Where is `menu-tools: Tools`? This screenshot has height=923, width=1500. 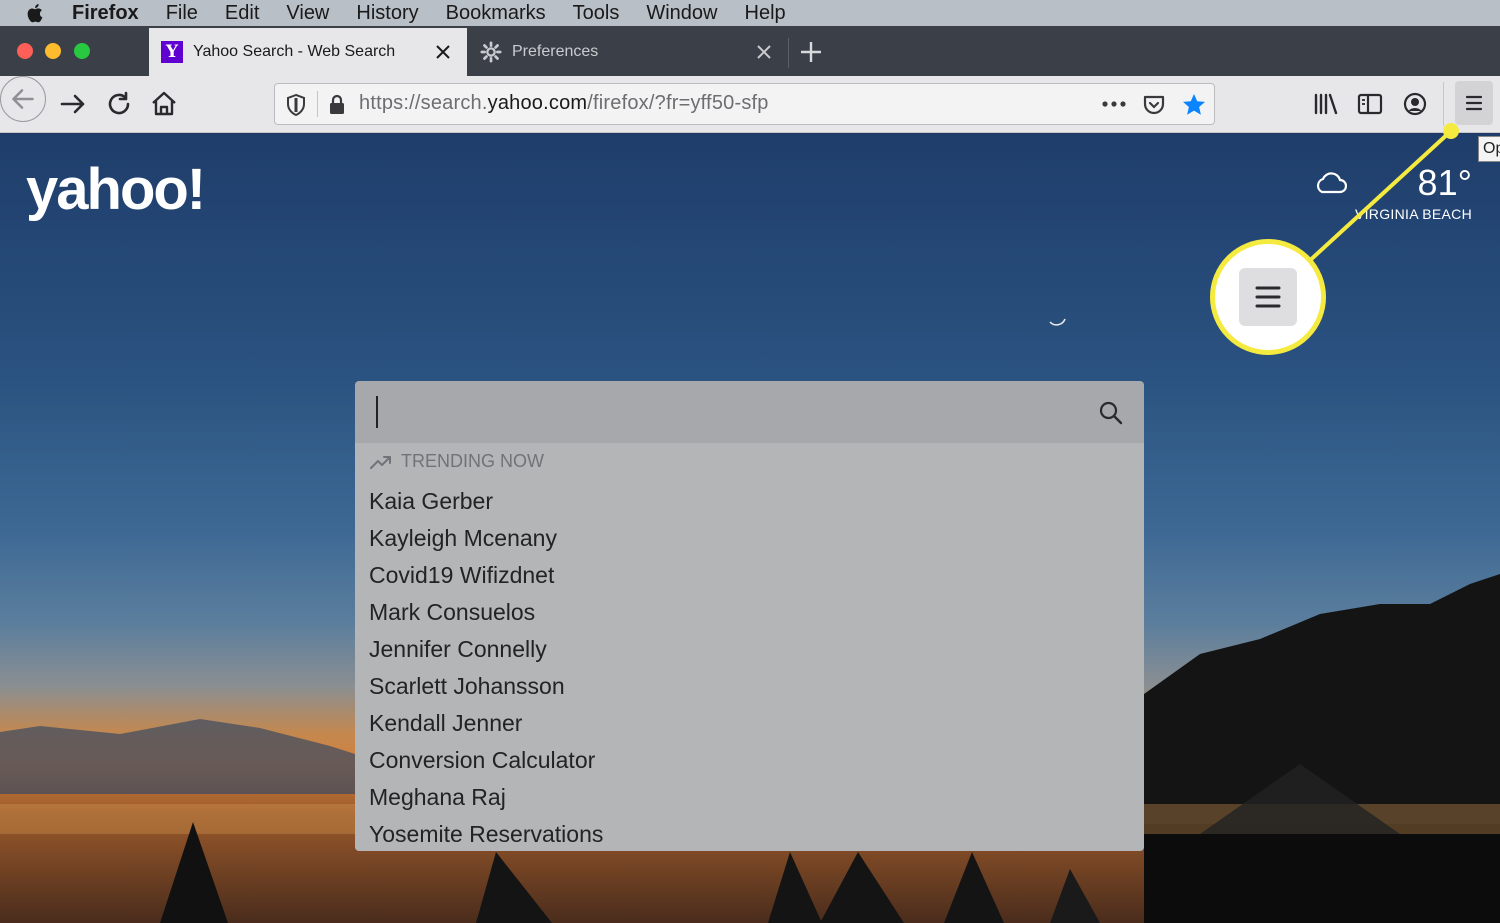 menu-tools: Tools is located at coordinates (596, 13).